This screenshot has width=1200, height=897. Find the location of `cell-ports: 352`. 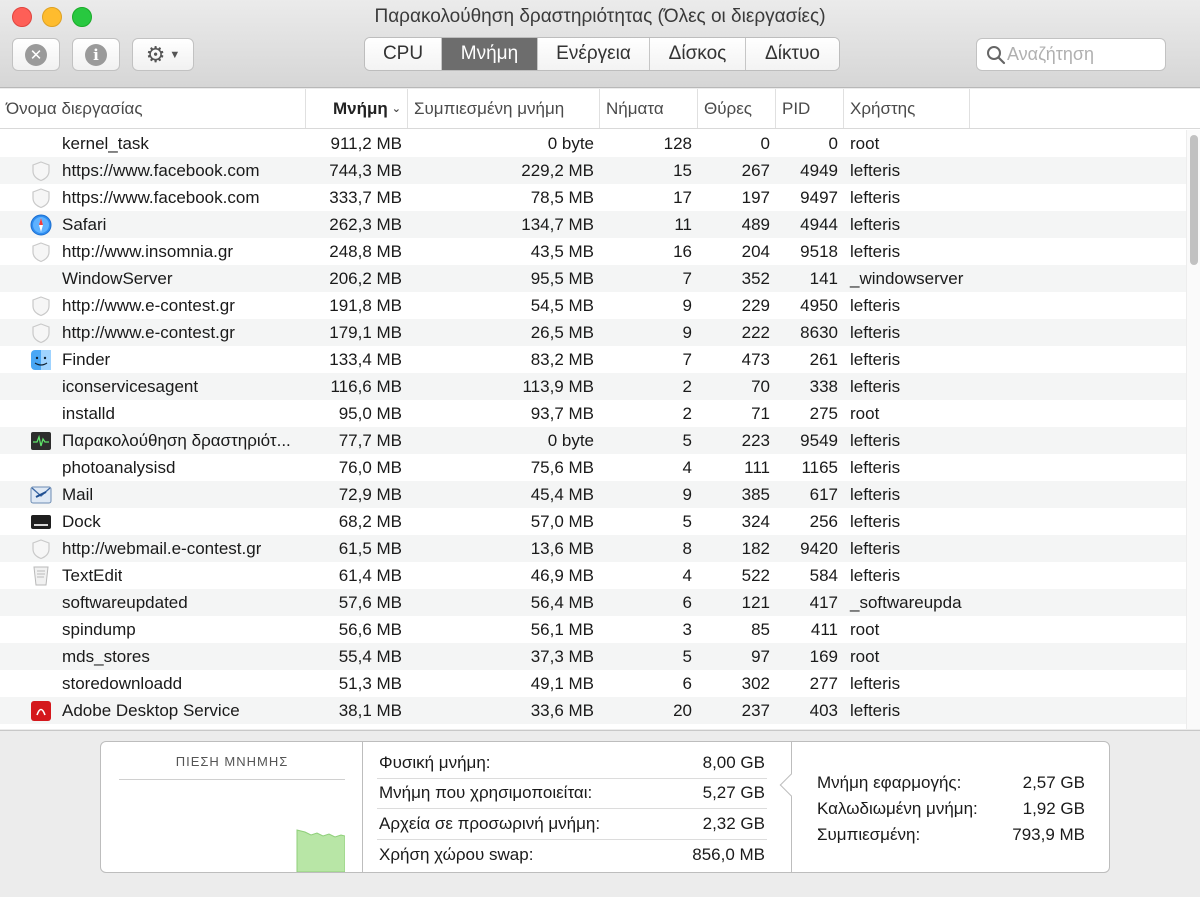

cell-ports: 352 is located at coordinates (755, 278).